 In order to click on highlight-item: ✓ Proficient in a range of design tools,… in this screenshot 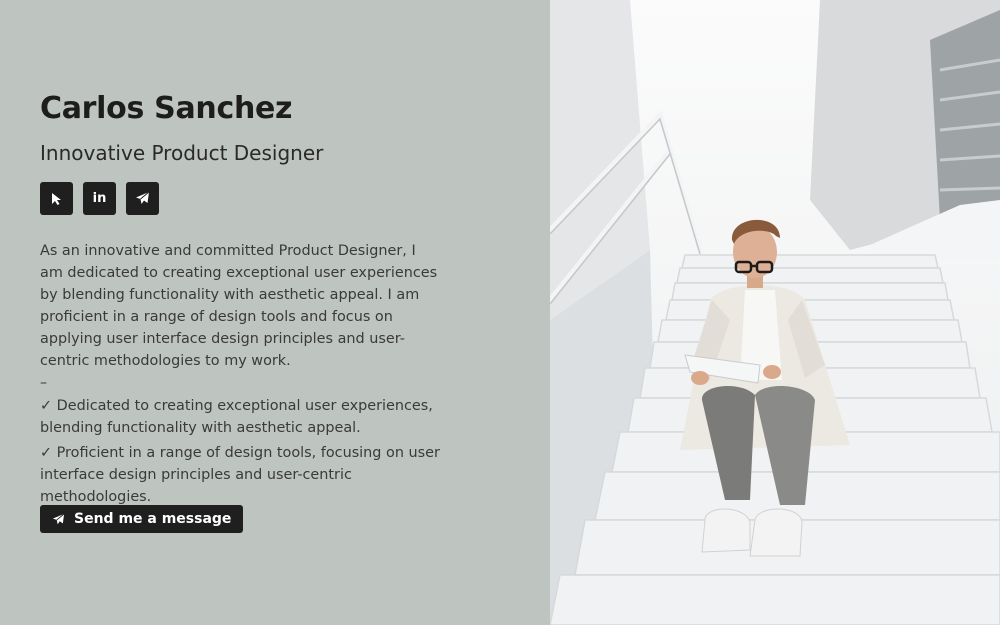, I will do `click(240, 475)`.